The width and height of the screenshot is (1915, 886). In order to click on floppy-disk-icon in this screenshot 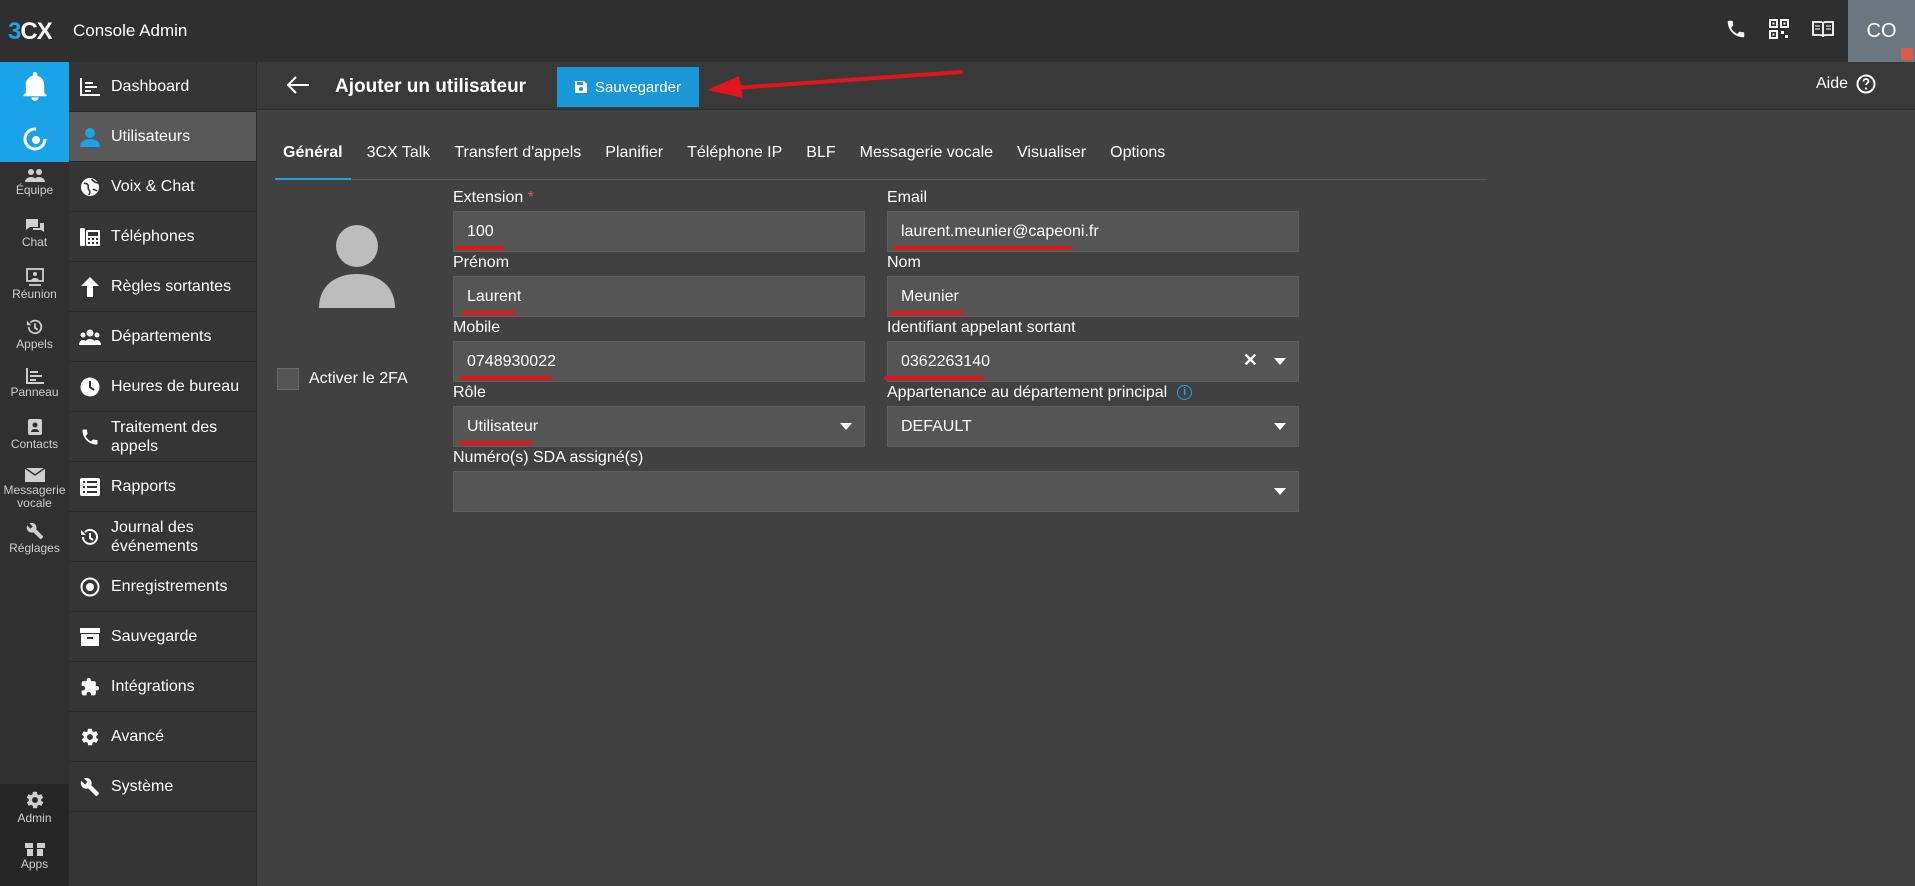, I will do `click(581, 87)`.